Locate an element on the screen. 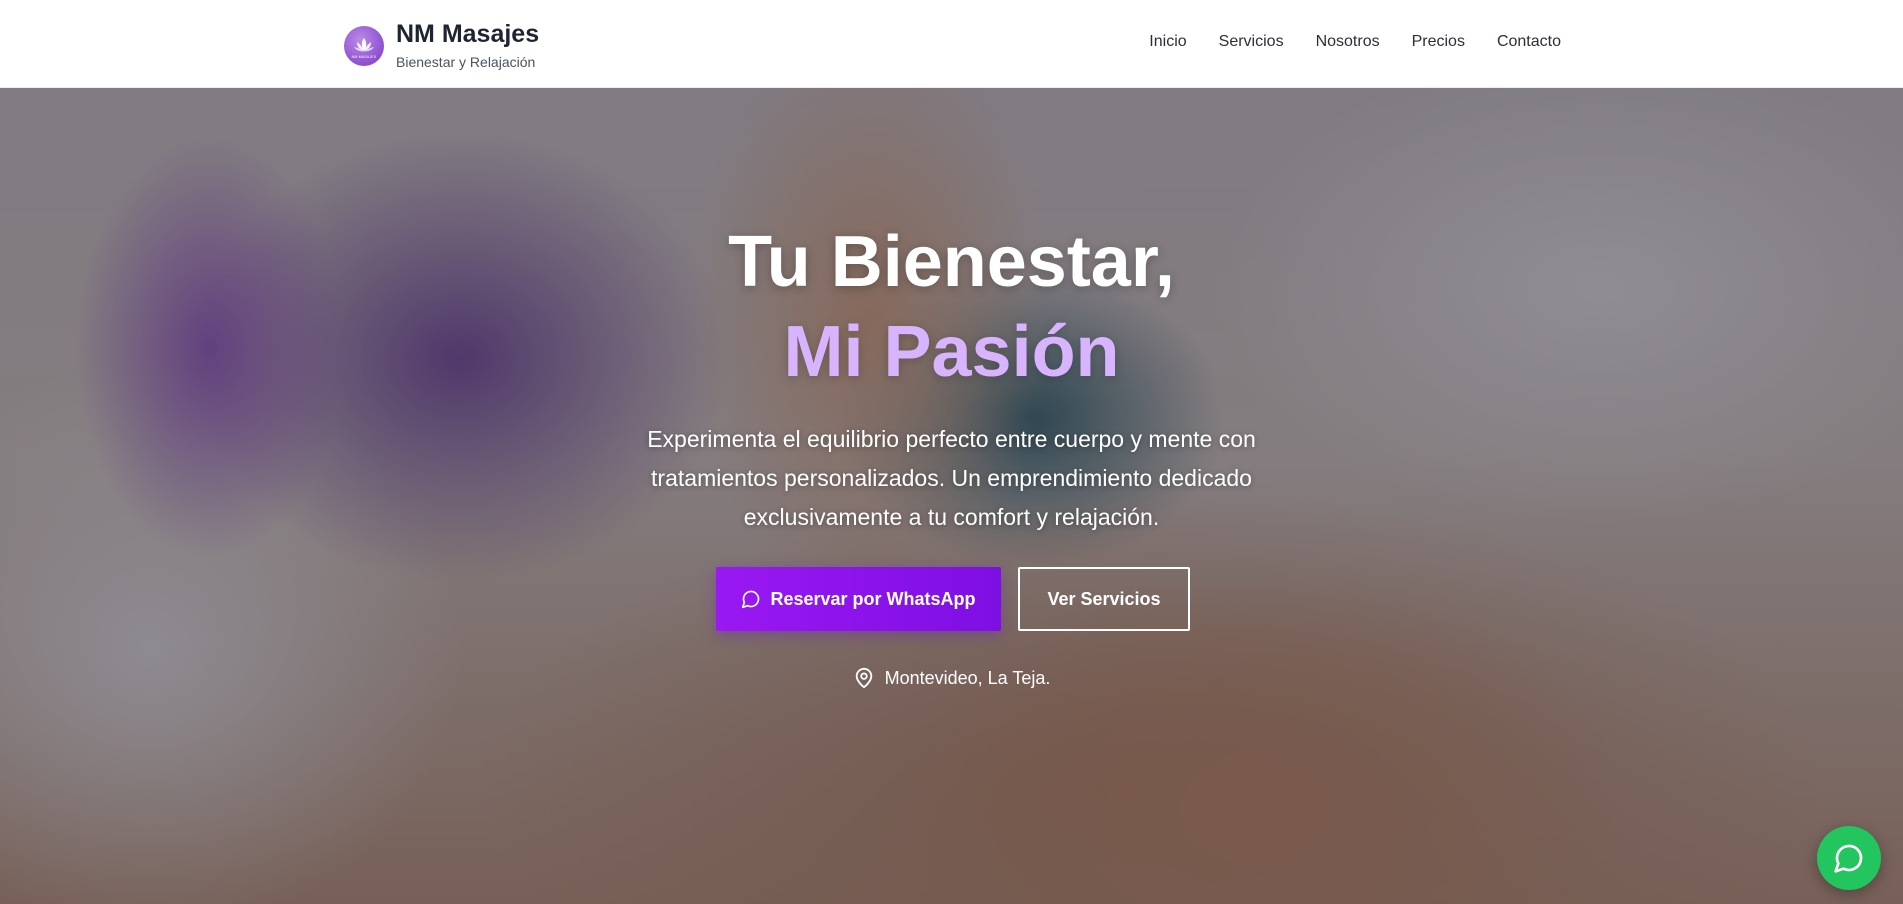  whatsapp-icon is located at coordinates (1848, 858).